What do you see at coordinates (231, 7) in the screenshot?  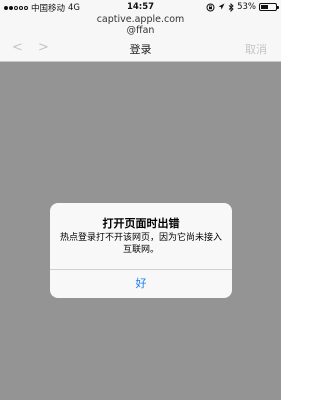 I see `bluetooth-icon` at bounding box center [231, 7].